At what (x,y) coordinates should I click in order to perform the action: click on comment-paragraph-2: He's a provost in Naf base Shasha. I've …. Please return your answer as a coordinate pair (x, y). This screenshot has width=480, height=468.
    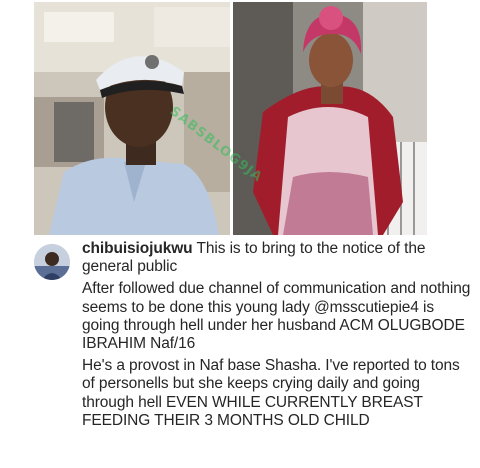
    Looking at the image, I should click on (271, 393).